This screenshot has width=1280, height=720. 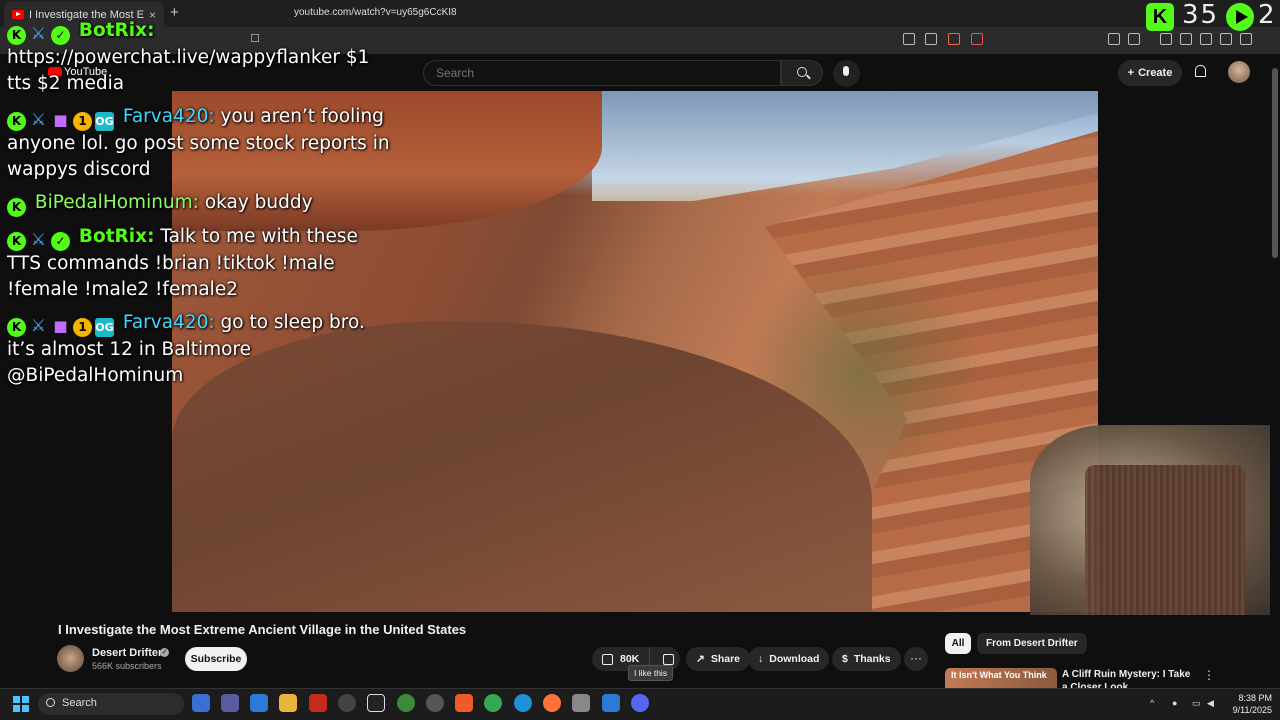 I want to click on channel-name: Desert Drifter, so click(x=127, y=653).